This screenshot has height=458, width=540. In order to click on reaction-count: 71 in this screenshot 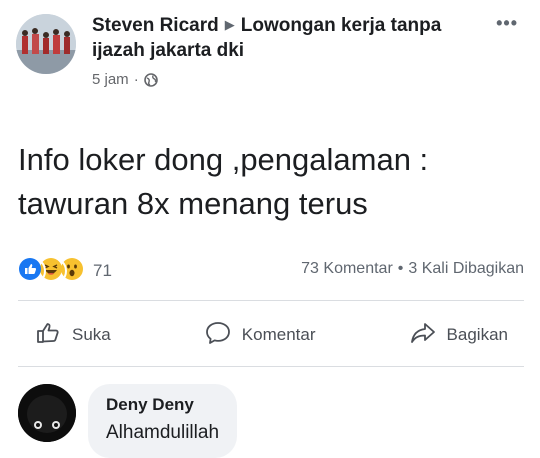, I will do `click(102, 271)`.